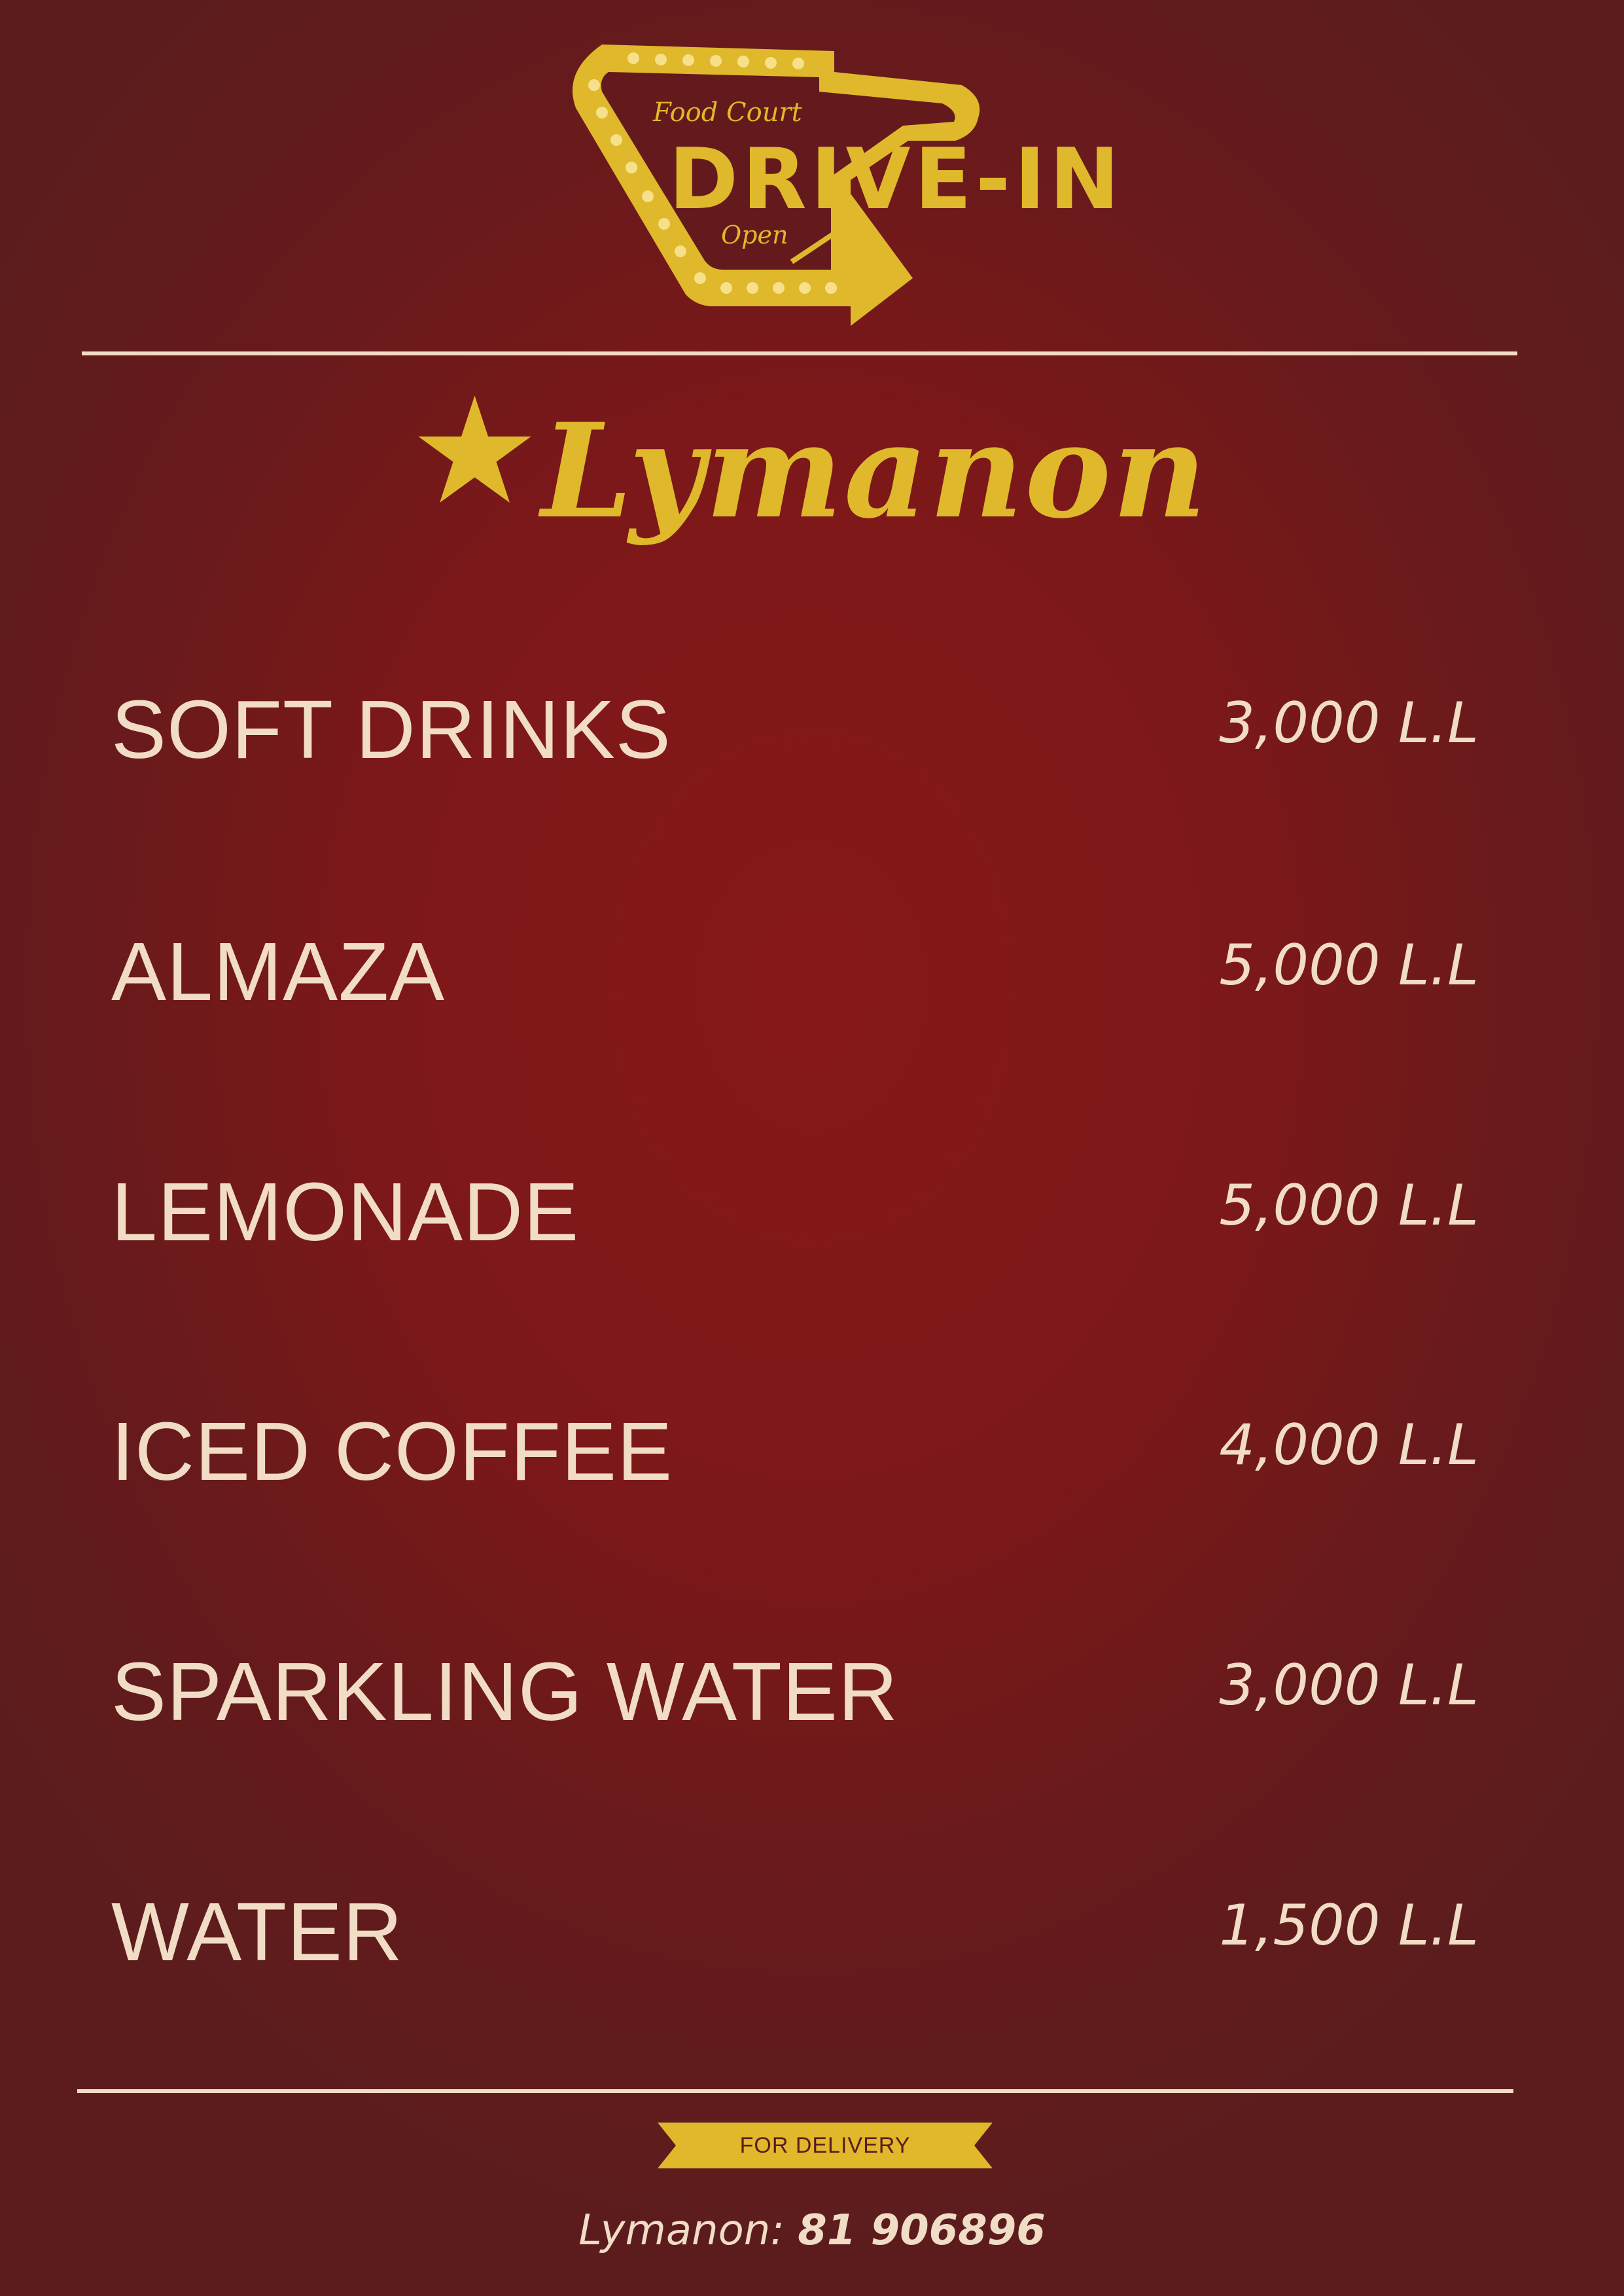 This screenshot has height=2296, width=1624. Describe the element at coordinates (795, 1451) in the screenshot. I see `menu-item: ICED COFFEE 4,000 L.L` at that location.